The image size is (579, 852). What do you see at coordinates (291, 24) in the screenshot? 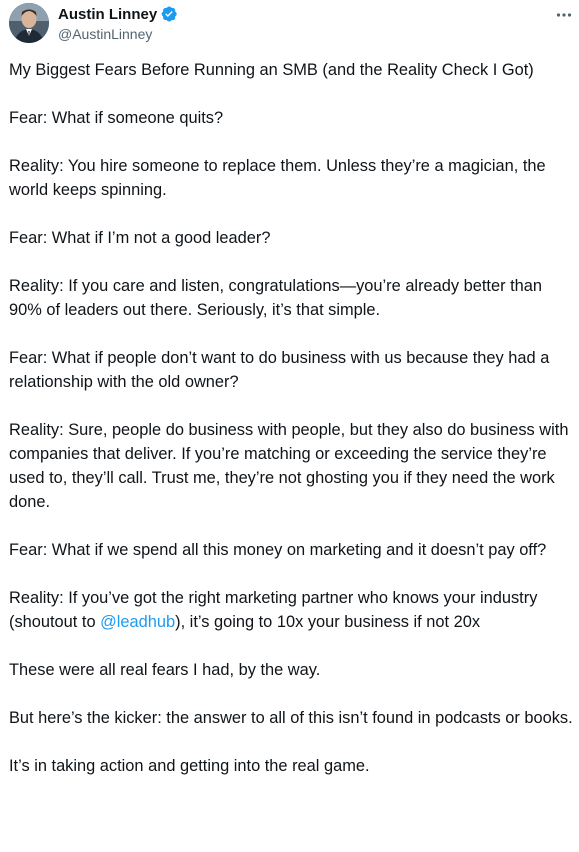
I see `tweet-header: Austin Linney @AustinLinney` at bounding box center [291, 24].